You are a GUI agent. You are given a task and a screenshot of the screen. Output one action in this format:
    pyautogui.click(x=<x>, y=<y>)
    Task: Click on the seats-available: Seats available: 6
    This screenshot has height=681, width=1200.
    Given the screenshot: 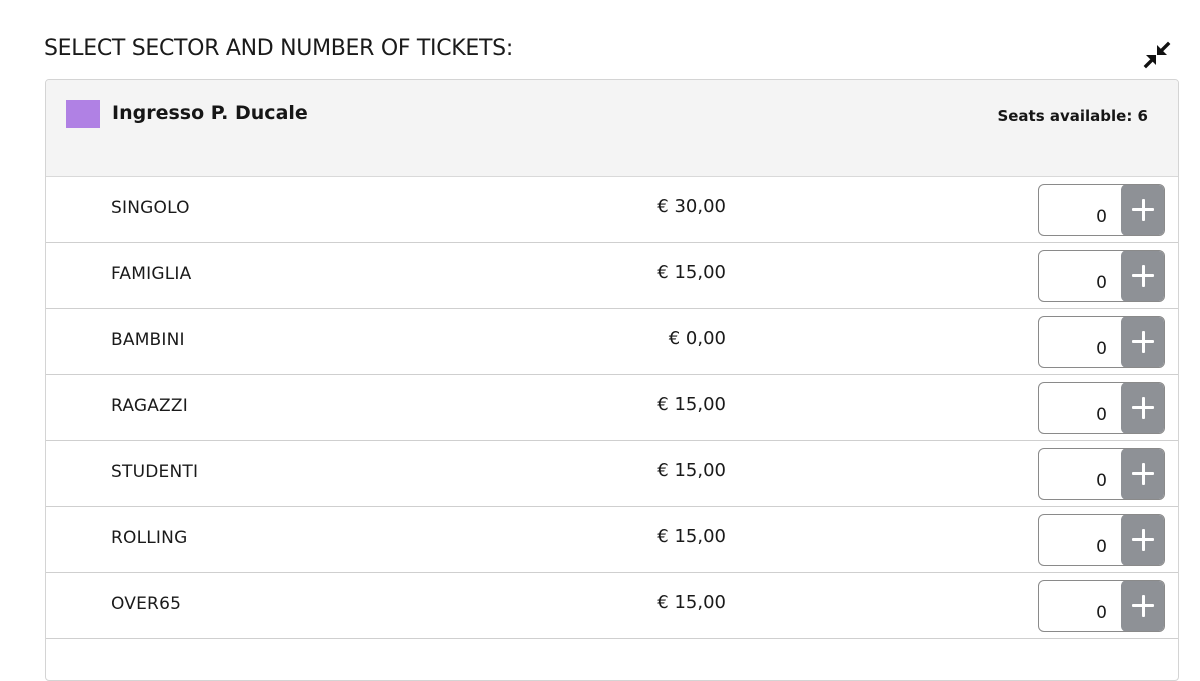 What is the action you would take?
    pyautogui.click(x=1072, y=116)
    